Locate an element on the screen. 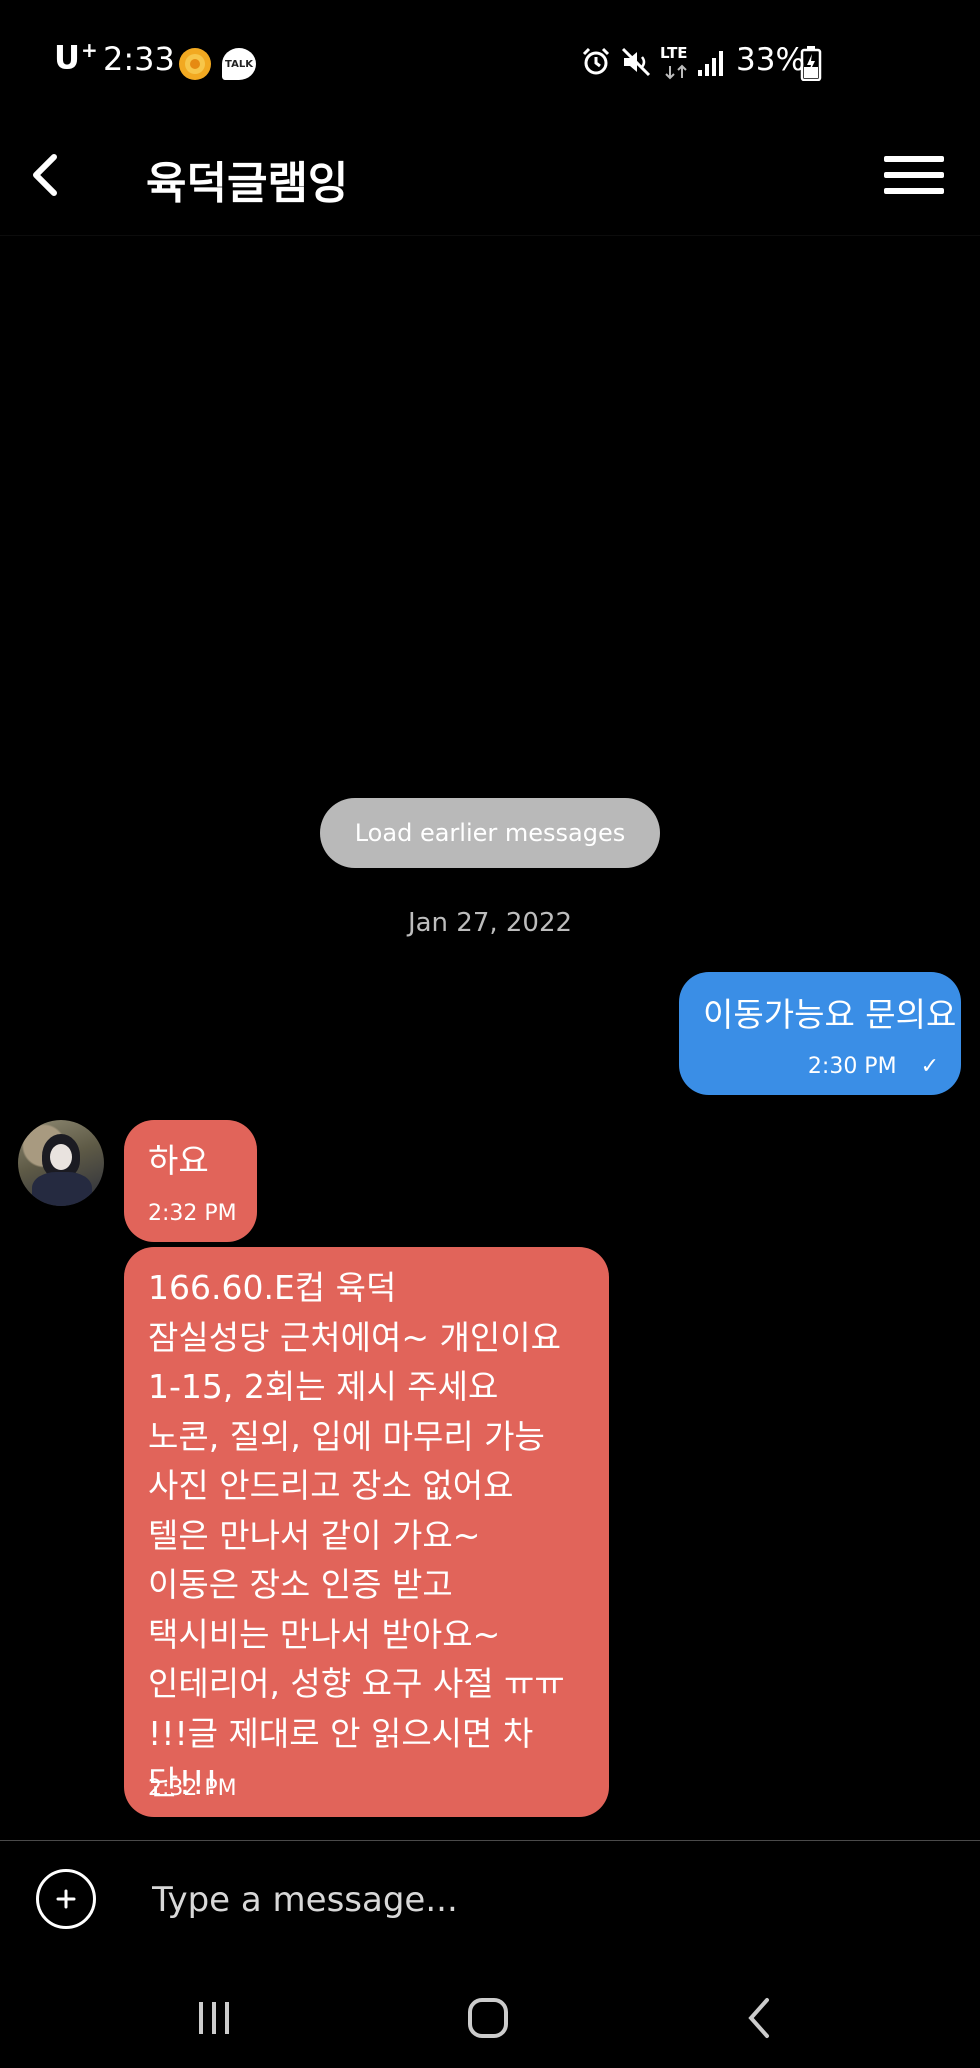 The width and height of the screenshot is (980, 2068). sent-check-icon: ✓ is located at coordinates (929, 1066).